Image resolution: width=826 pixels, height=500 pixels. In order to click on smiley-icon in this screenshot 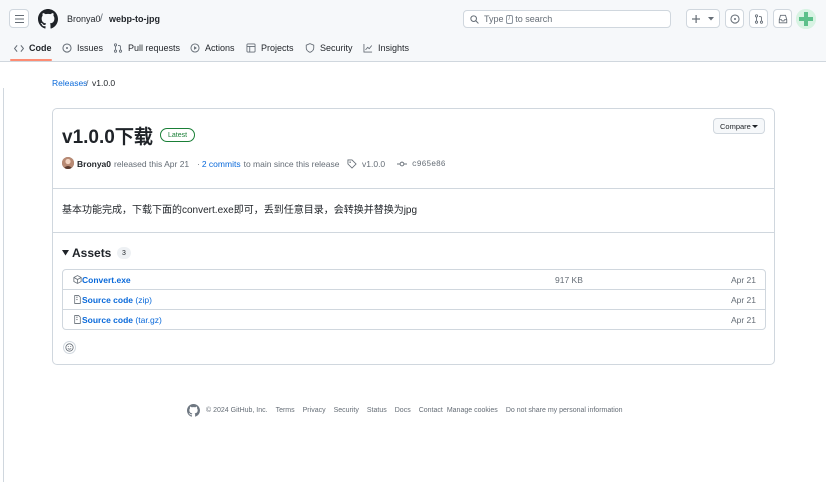, I will do `click(69, 347)`.